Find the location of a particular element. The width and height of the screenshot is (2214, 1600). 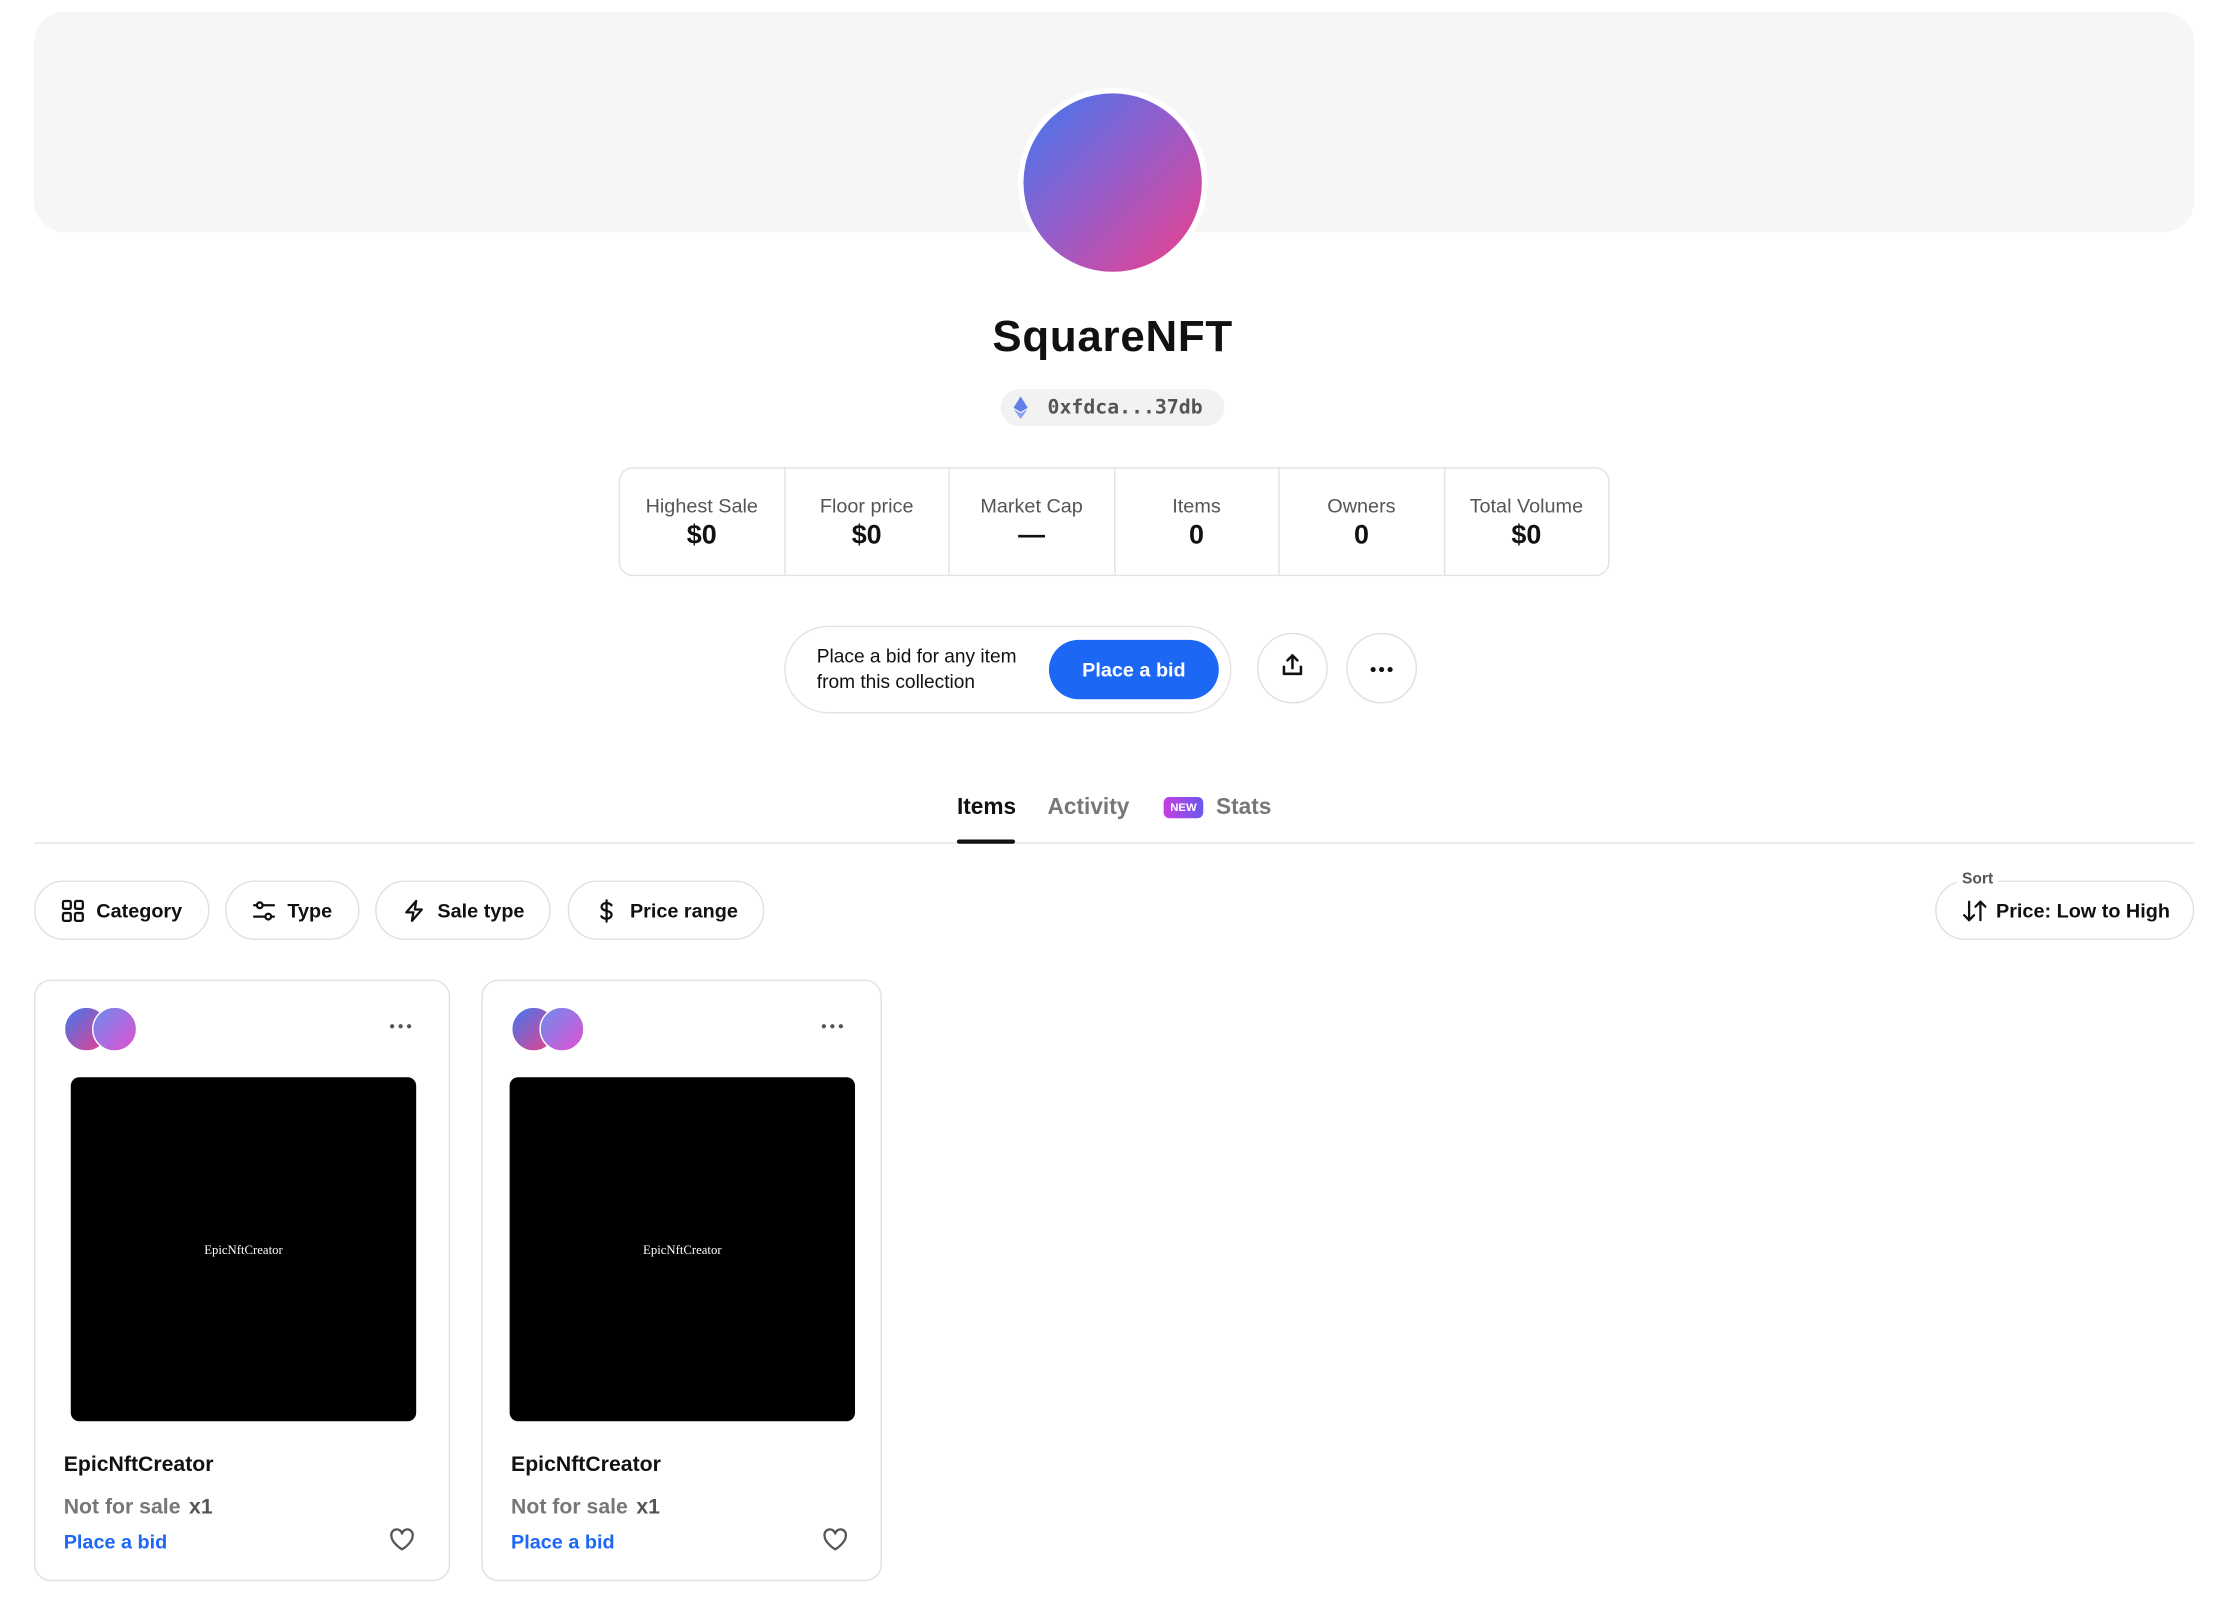

tab-stats: Stats is located at coordinates (1243, 808).